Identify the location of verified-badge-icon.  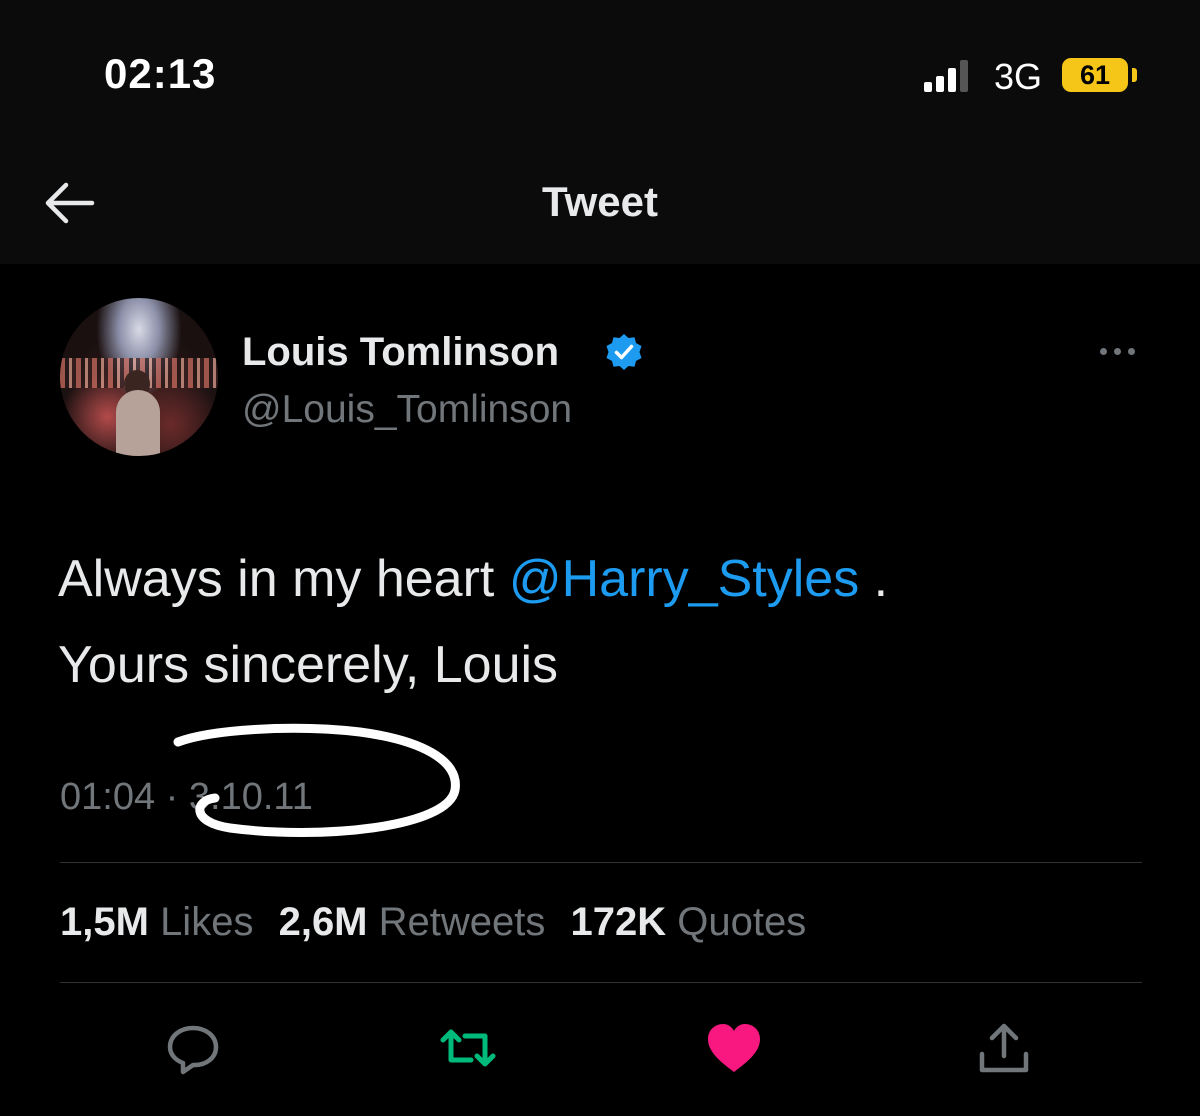
(624, 352).